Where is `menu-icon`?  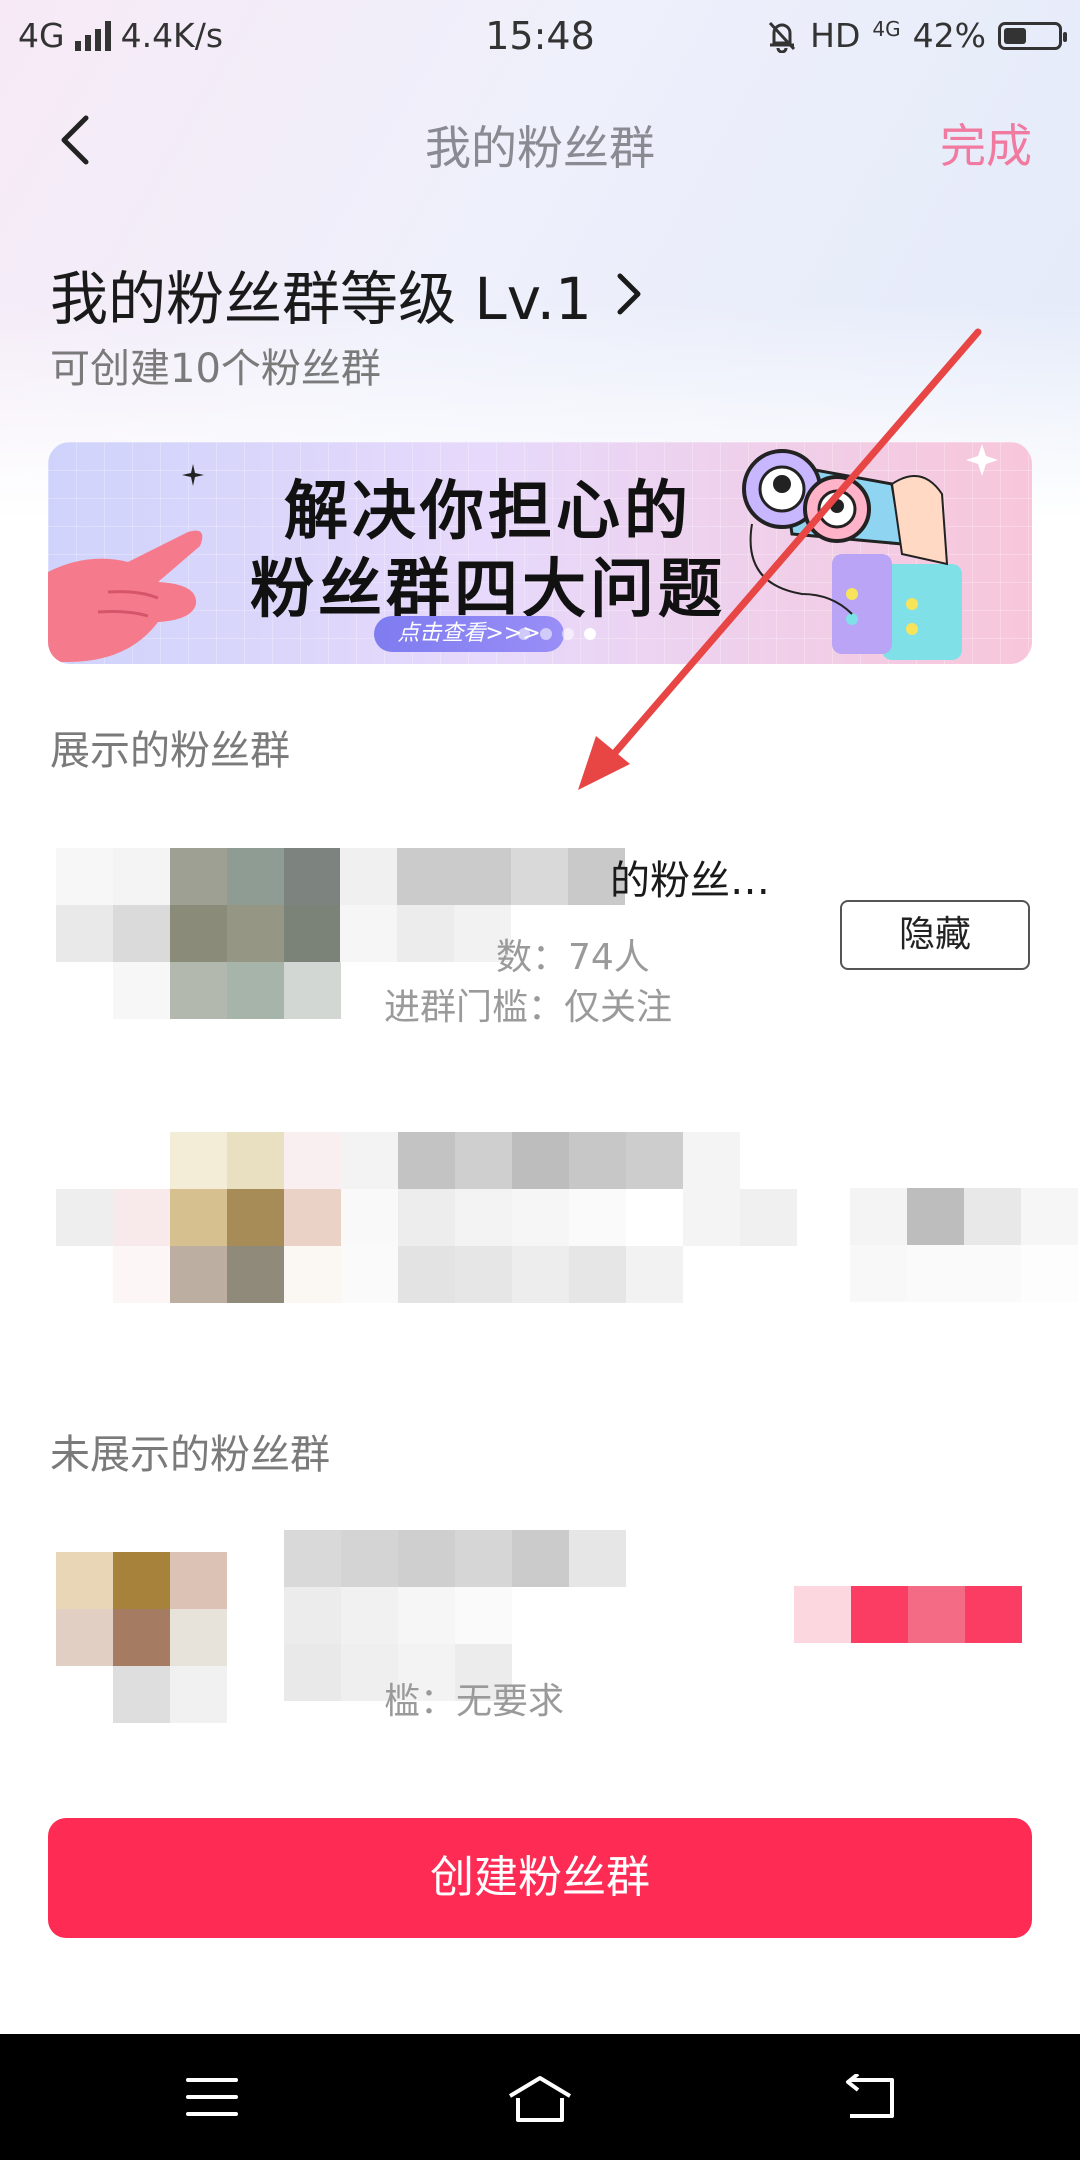 menu-icon is located at coordinates (212, 2097).